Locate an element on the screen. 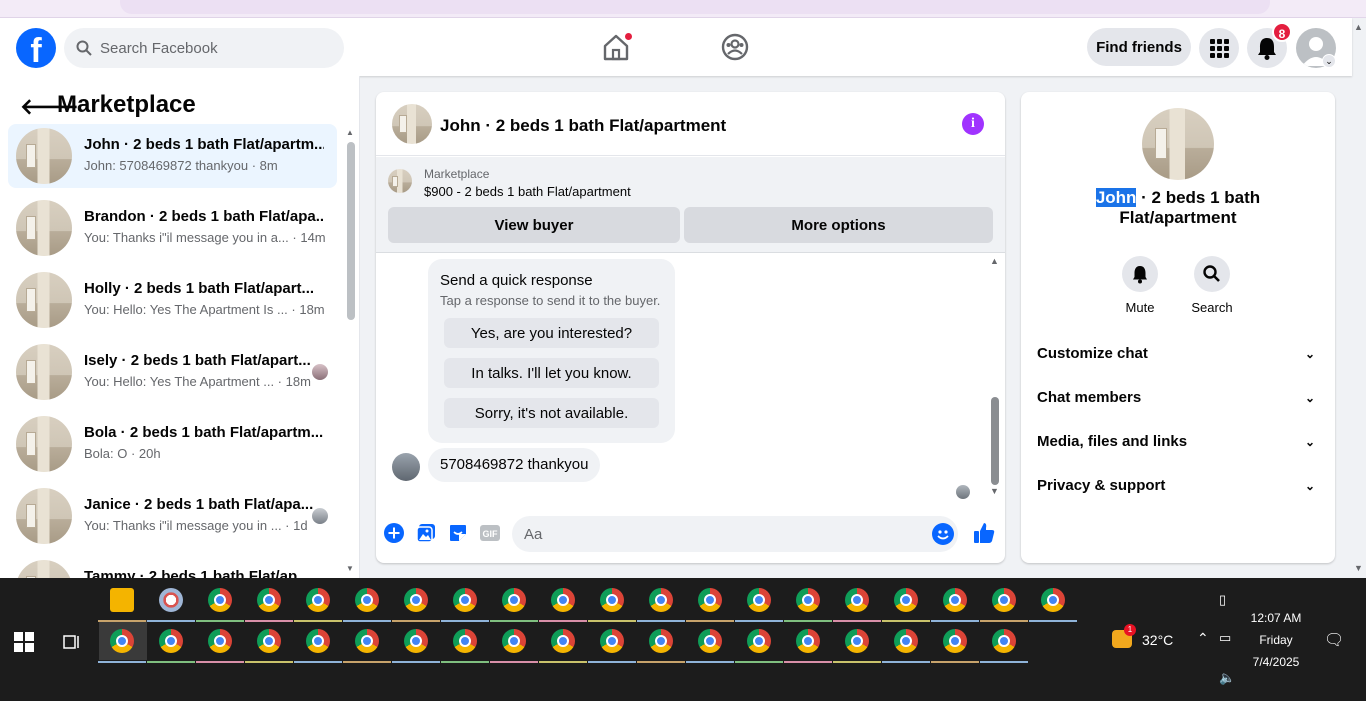 The width and height of the screenshot is (1366, 701). listing-price-title: $900 - 2 beds 1 bath Flat/apartment is located at coordinates (527, 191).